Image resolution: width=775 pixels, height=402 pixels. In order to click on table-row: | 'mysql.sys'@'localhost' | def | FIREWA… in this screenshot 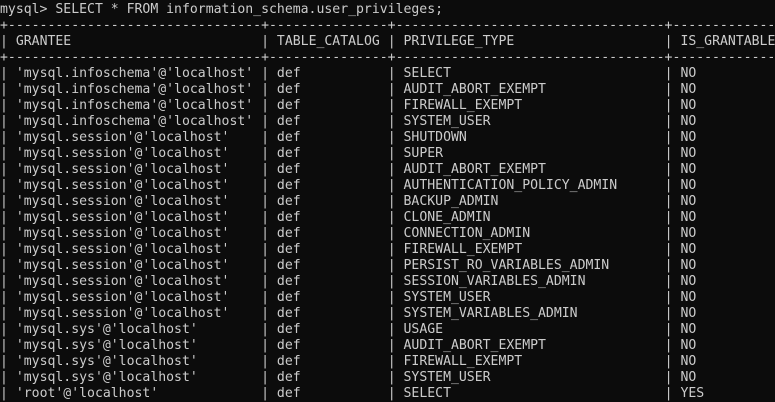, I will do `click(387, 362)`.